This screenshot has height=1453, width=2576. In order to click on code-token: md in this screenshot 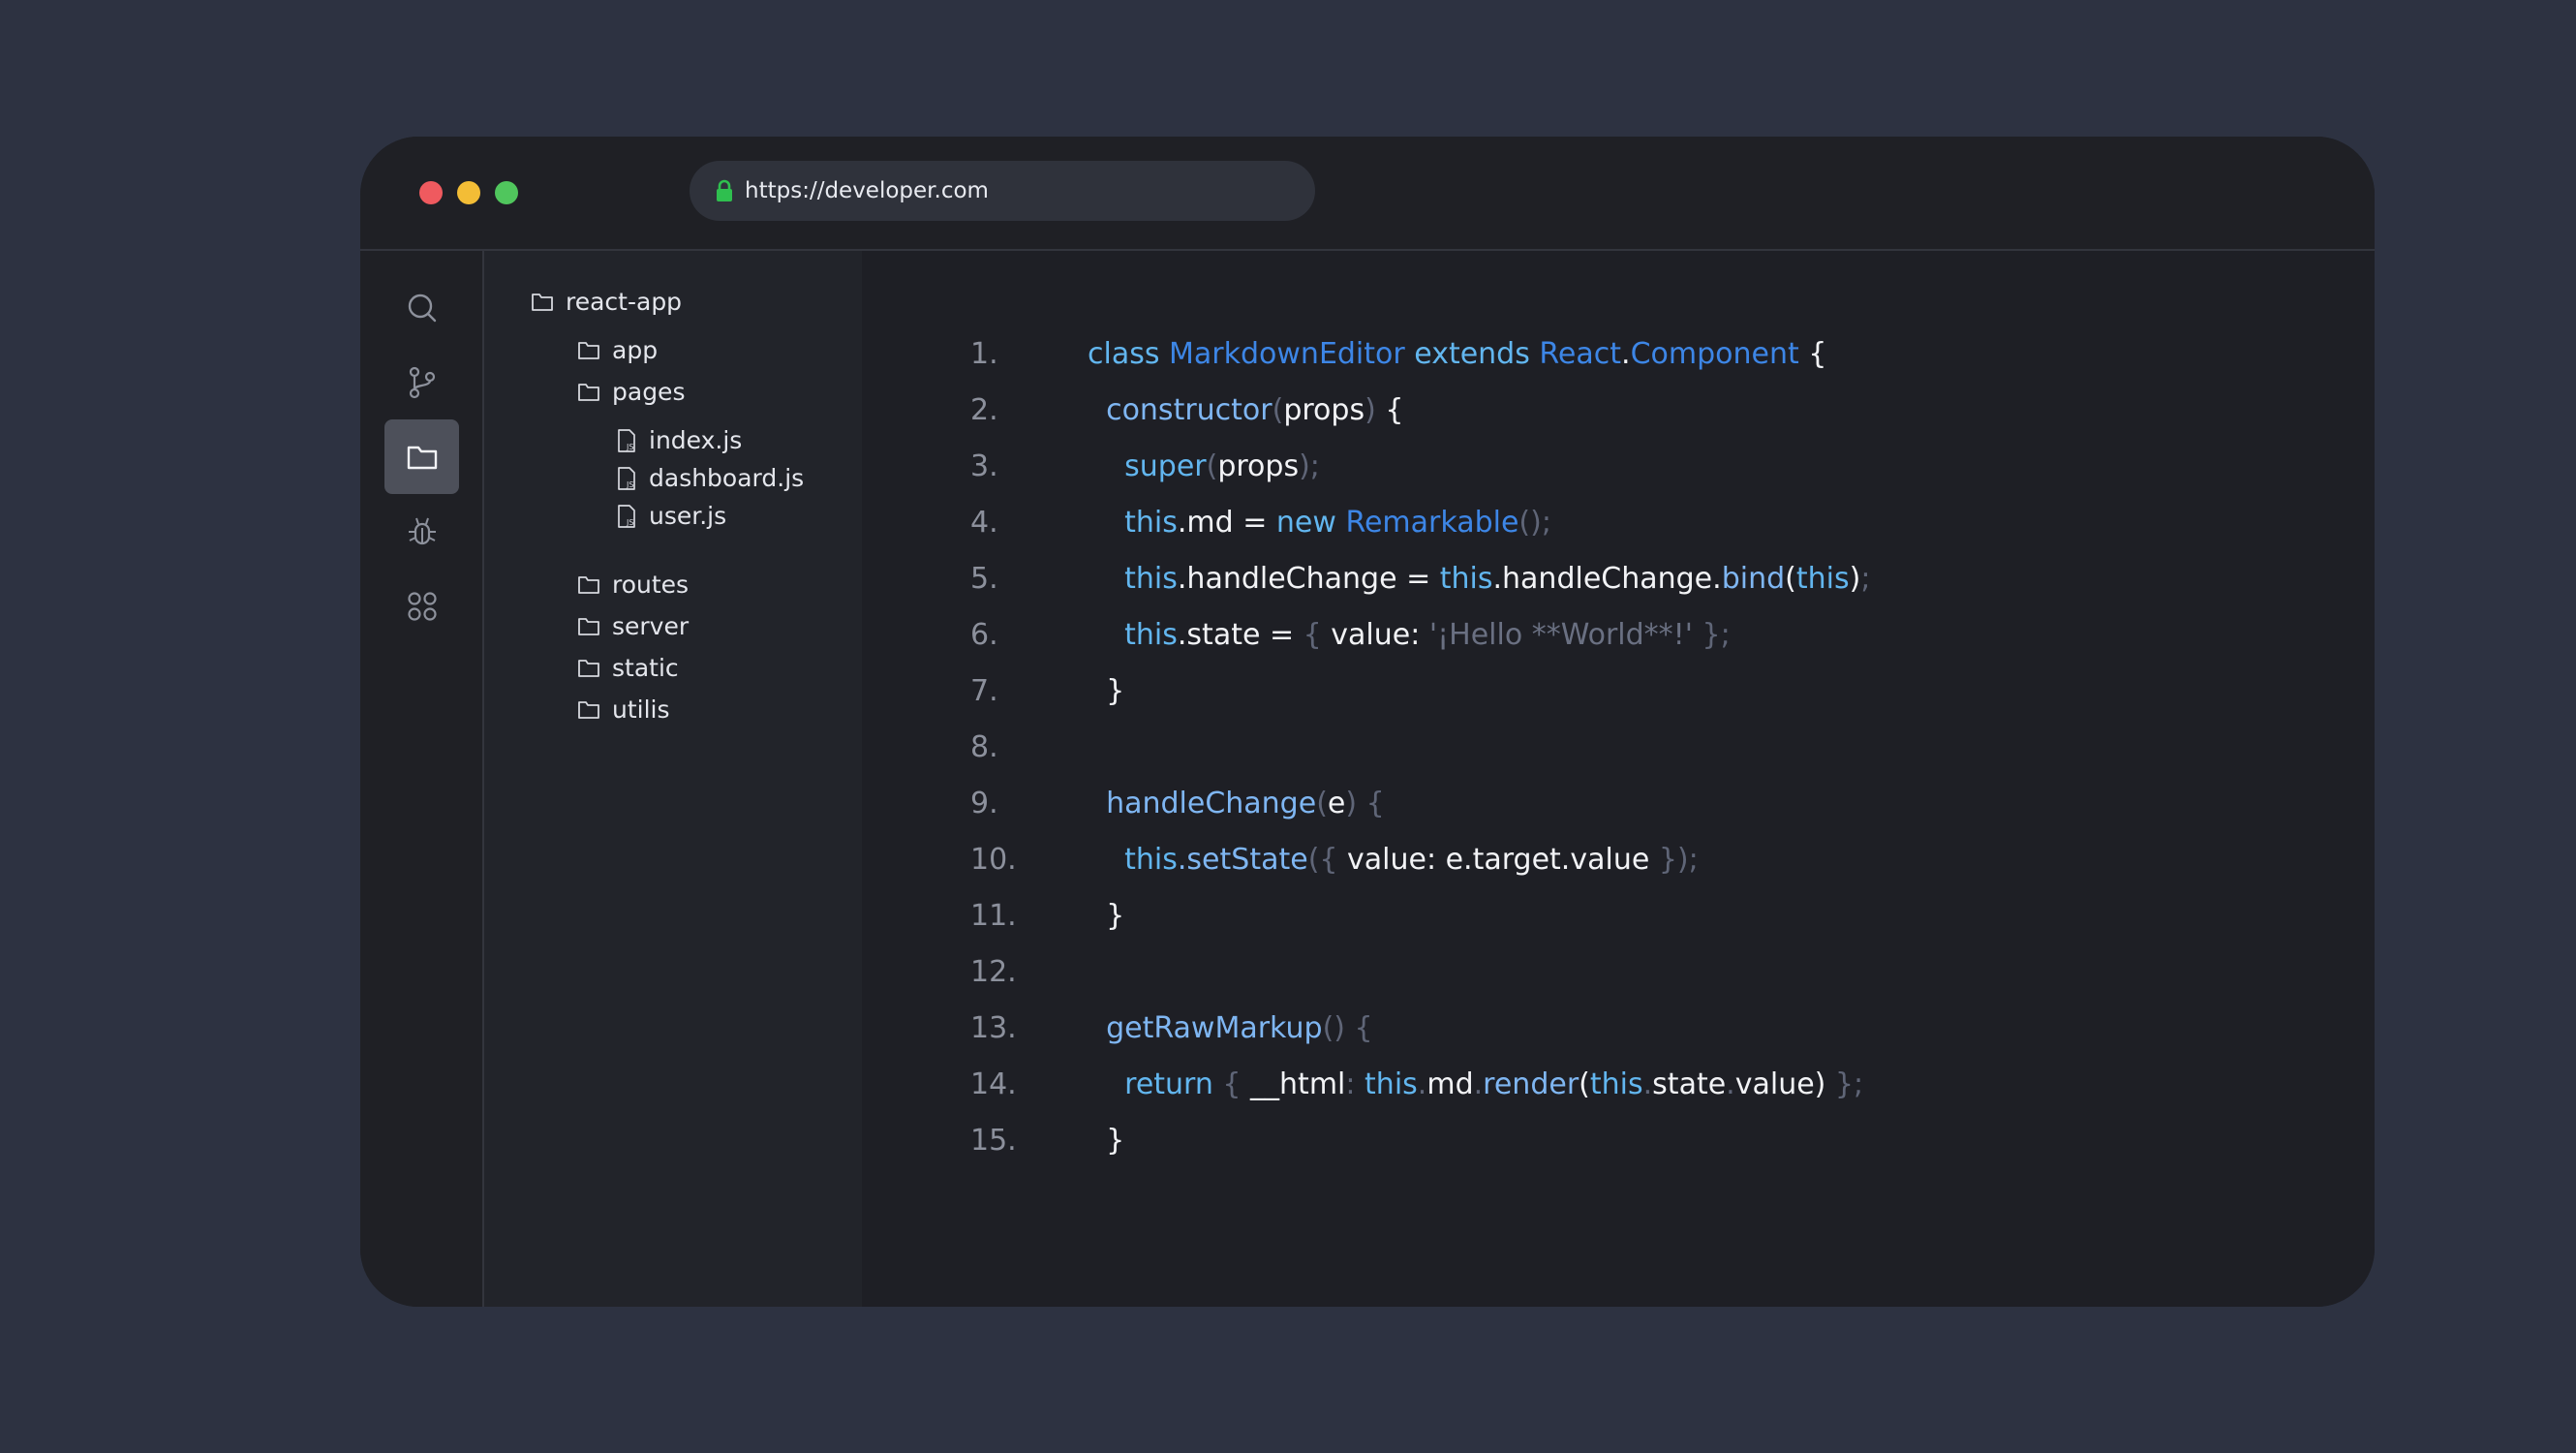, I will do `click(1449, 1084)`.